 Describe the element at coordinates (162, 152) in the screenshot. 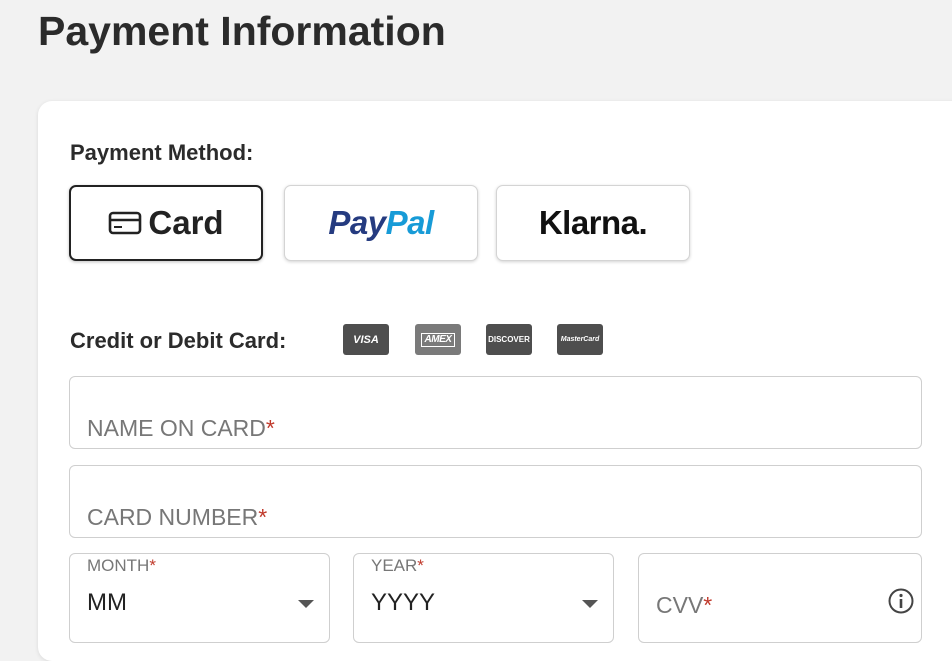

I see `payment-method-label: Payment Method:` at that location.